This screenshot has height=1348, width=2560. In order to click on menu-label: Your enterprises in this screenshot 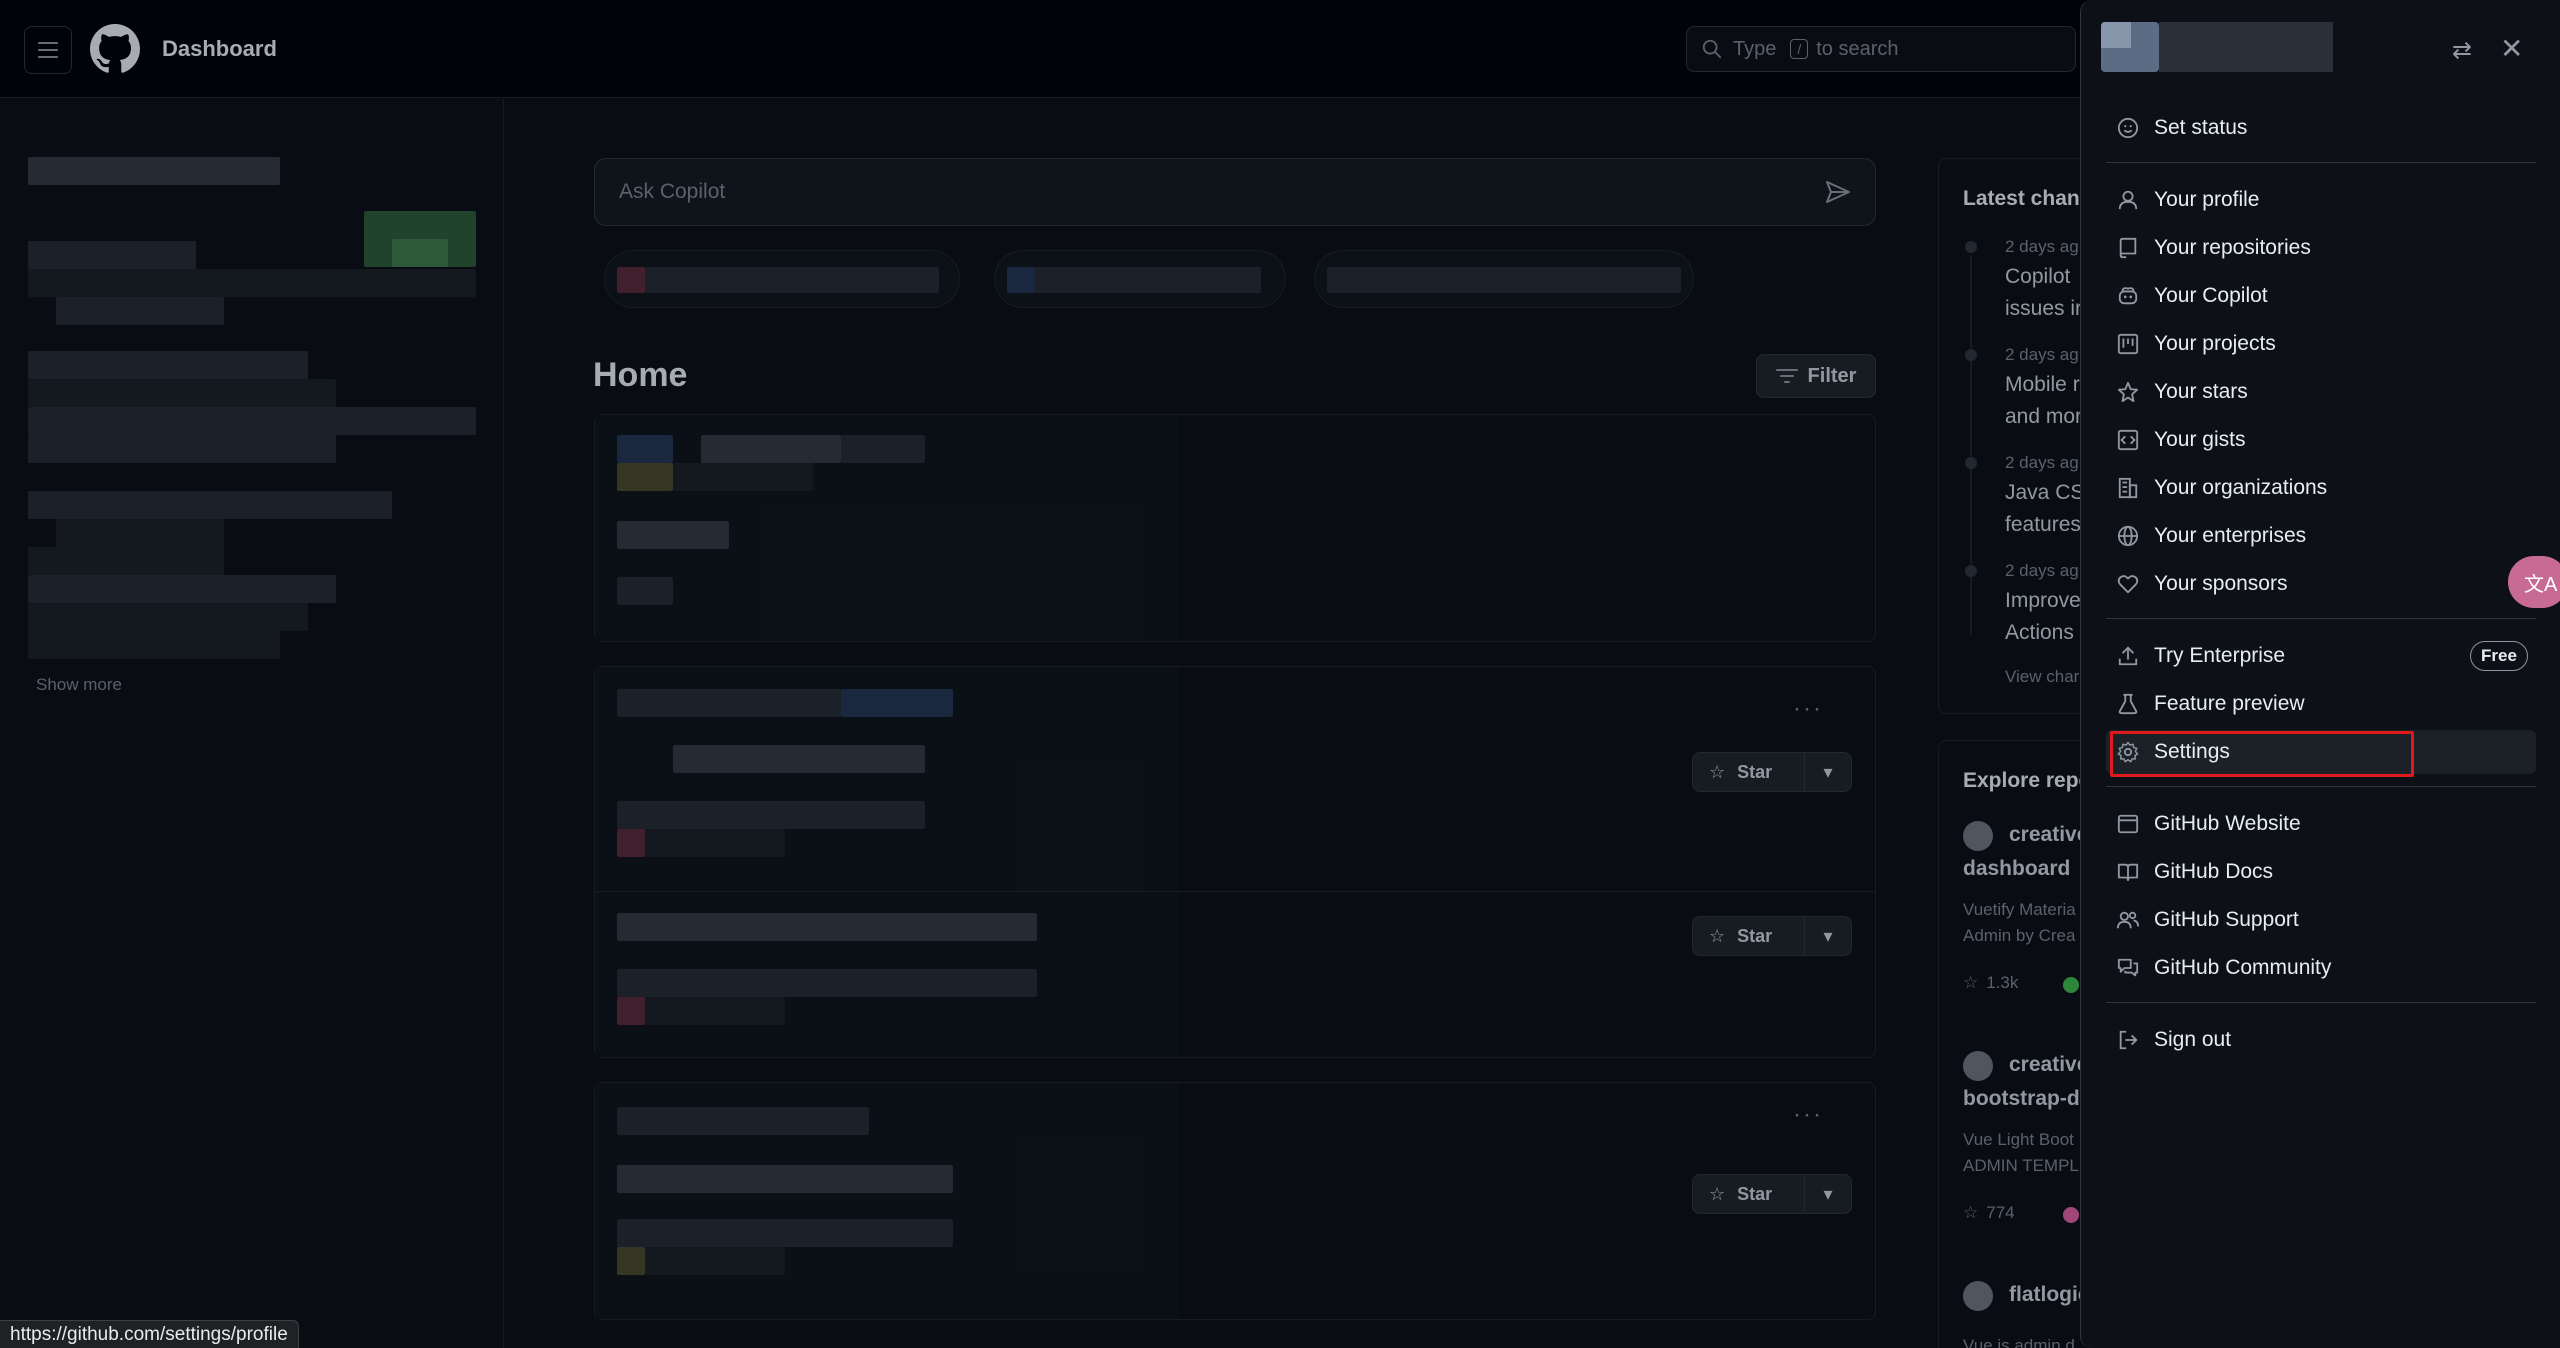, I will do `click(2230, 535)`.